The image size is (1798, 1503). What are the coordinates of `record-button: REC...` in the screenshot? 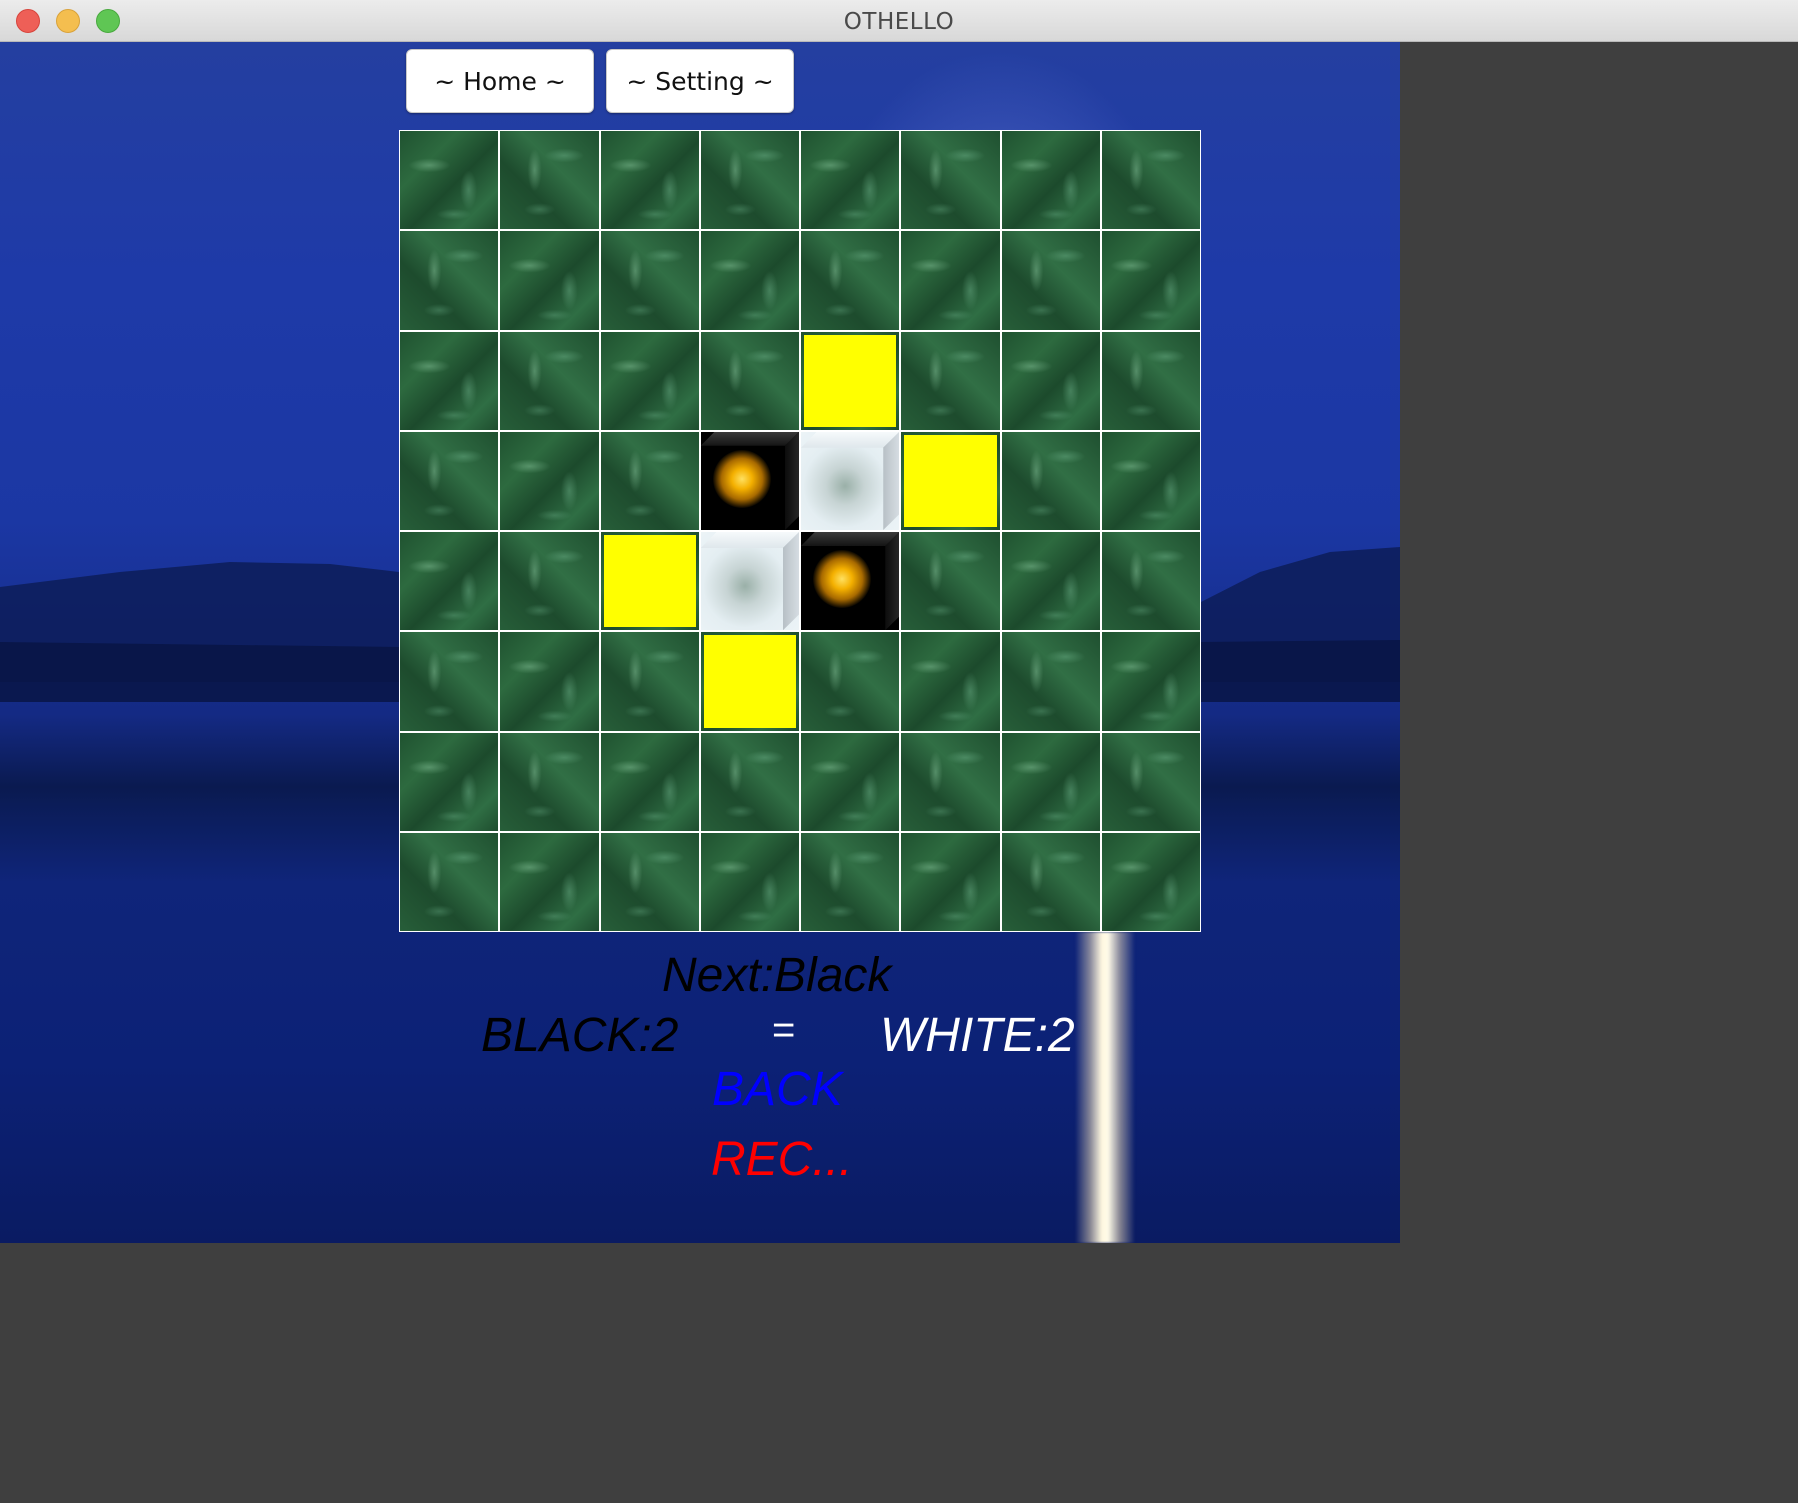 It's located at (781, 1159).